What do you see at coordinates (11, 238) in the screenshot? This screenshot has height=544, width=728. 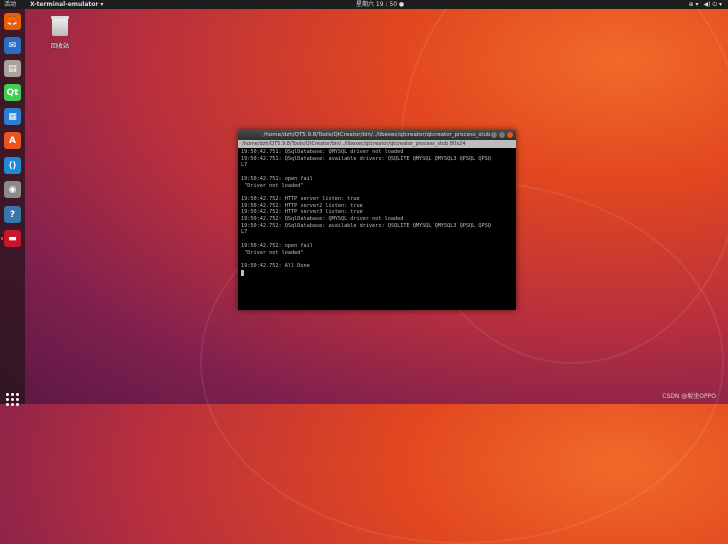 I see `terminal-app-icon: ▬` at bounding box center [11, 238].